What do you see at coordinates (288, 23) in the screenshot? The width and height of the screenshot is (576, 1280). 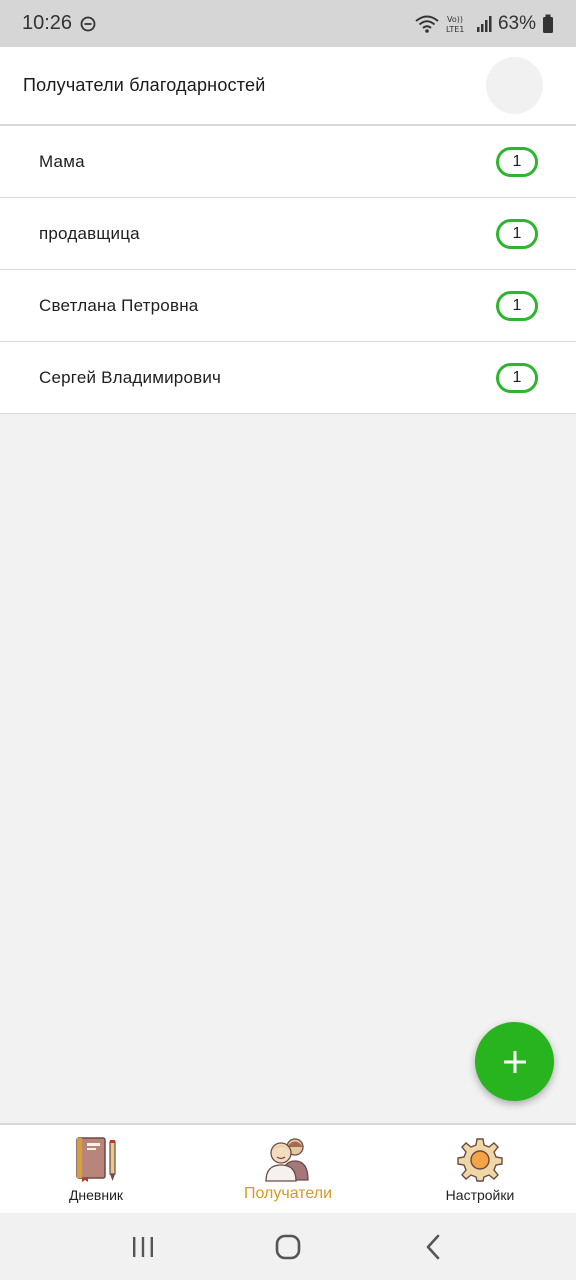 I see `status-bar: 10:26 Vo)) LTE1 63%` at bounding box center [288, 23].